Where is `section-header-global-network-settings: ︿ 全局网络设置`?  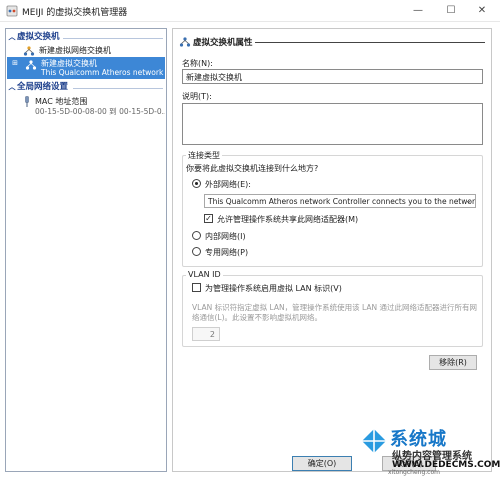
section-header-global-network-settings: ︿ 全局网络设置 is located at coordinates (86, 87).